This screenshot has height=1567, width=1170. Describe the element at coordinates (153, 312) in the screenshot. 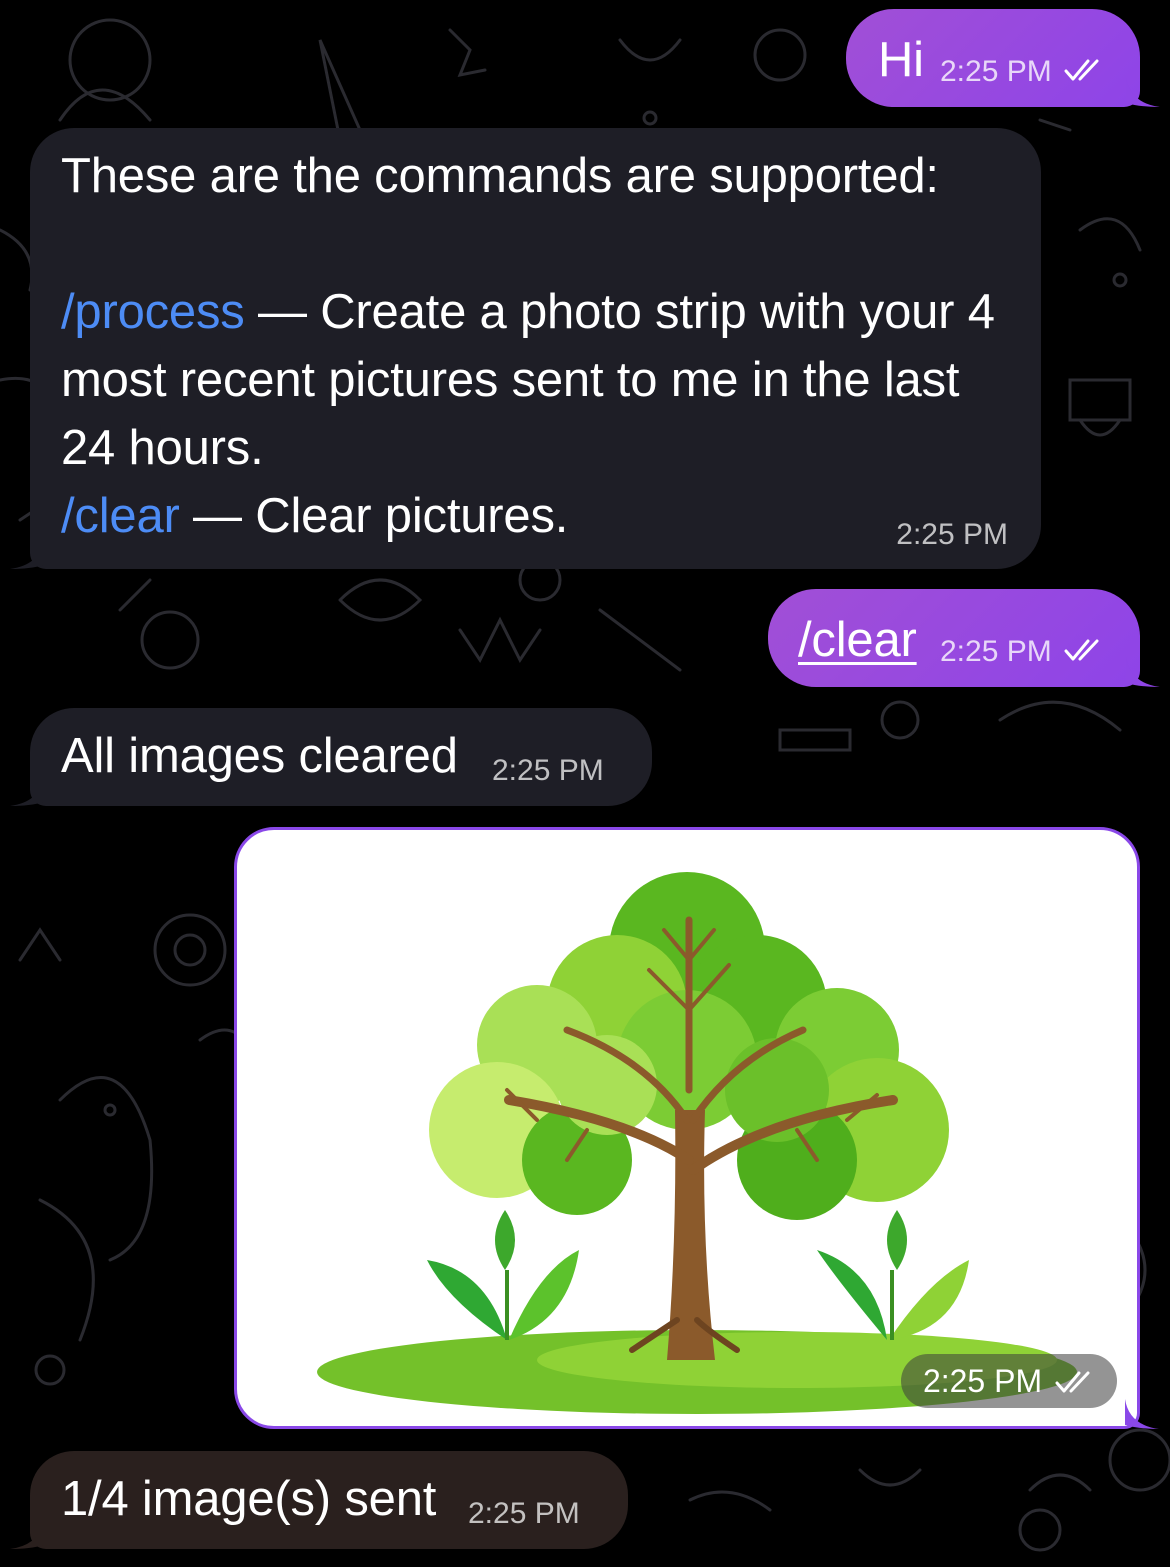

I see `command-link-process: /process` at that location.